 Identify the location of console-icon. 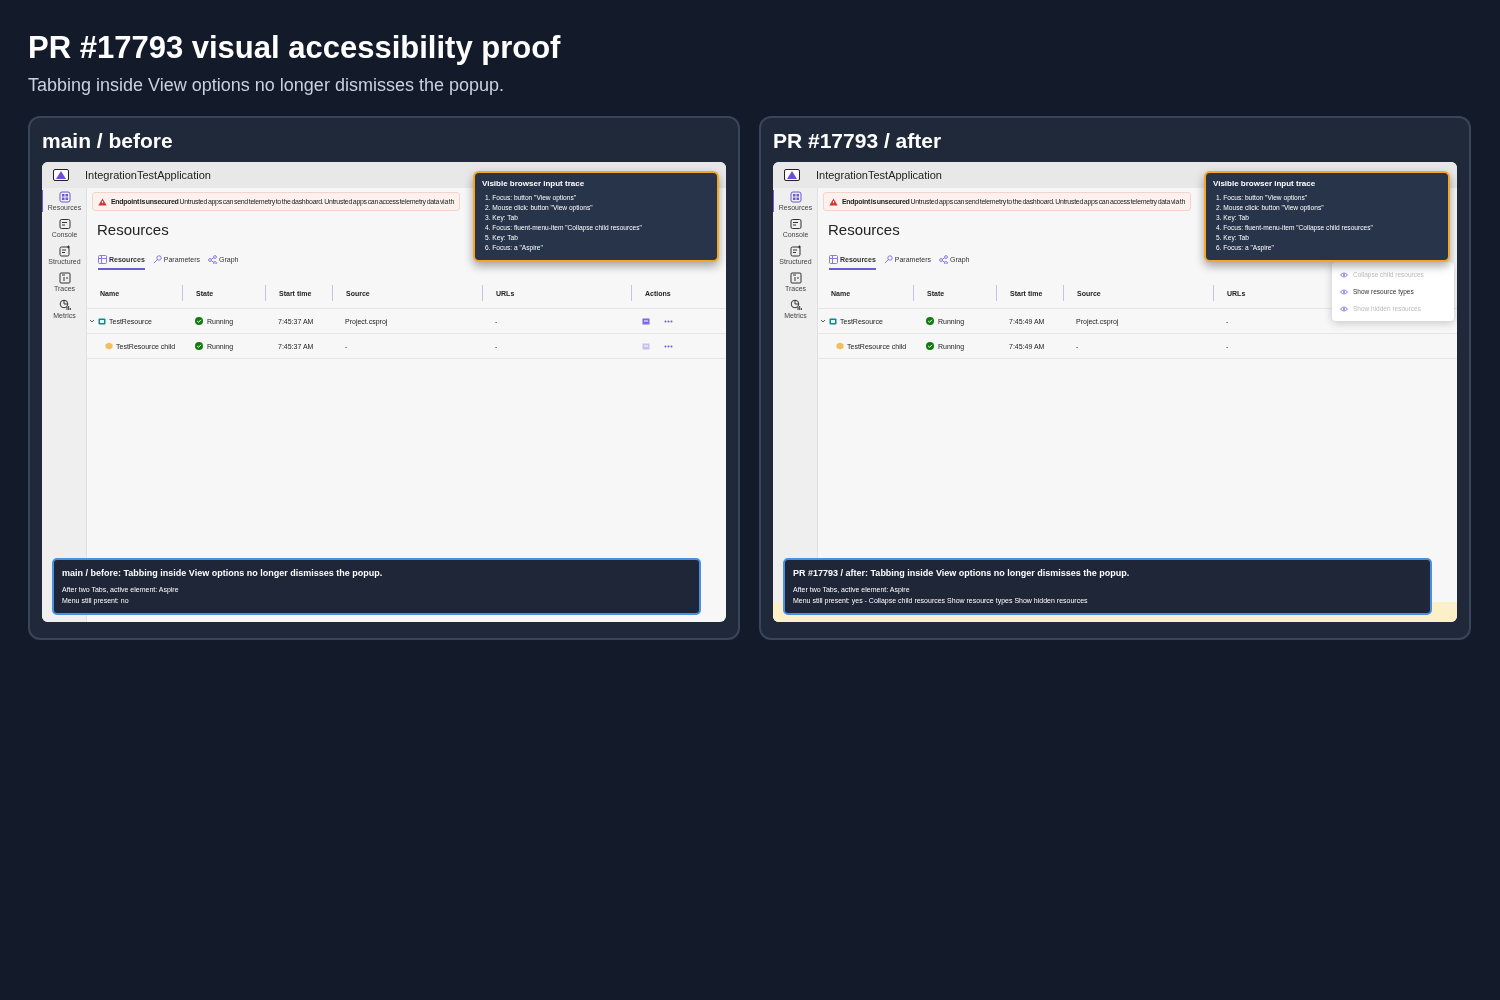
(64, 224).